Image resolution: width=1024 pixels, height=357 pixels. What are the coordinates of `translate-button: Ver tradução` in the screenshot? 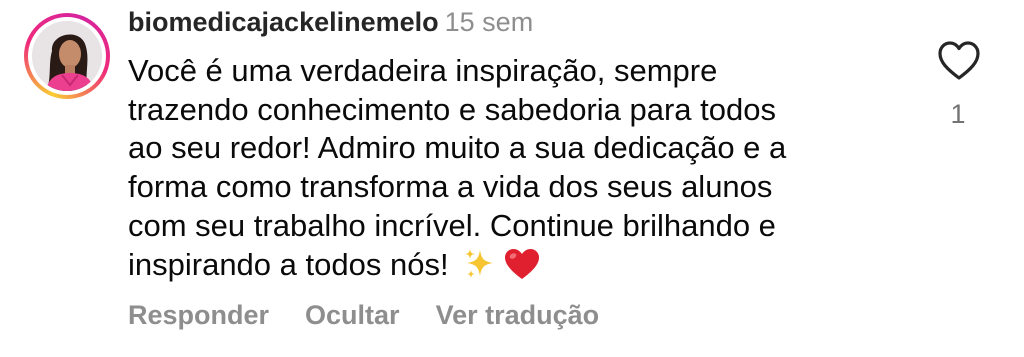 It's located at (518, 315).